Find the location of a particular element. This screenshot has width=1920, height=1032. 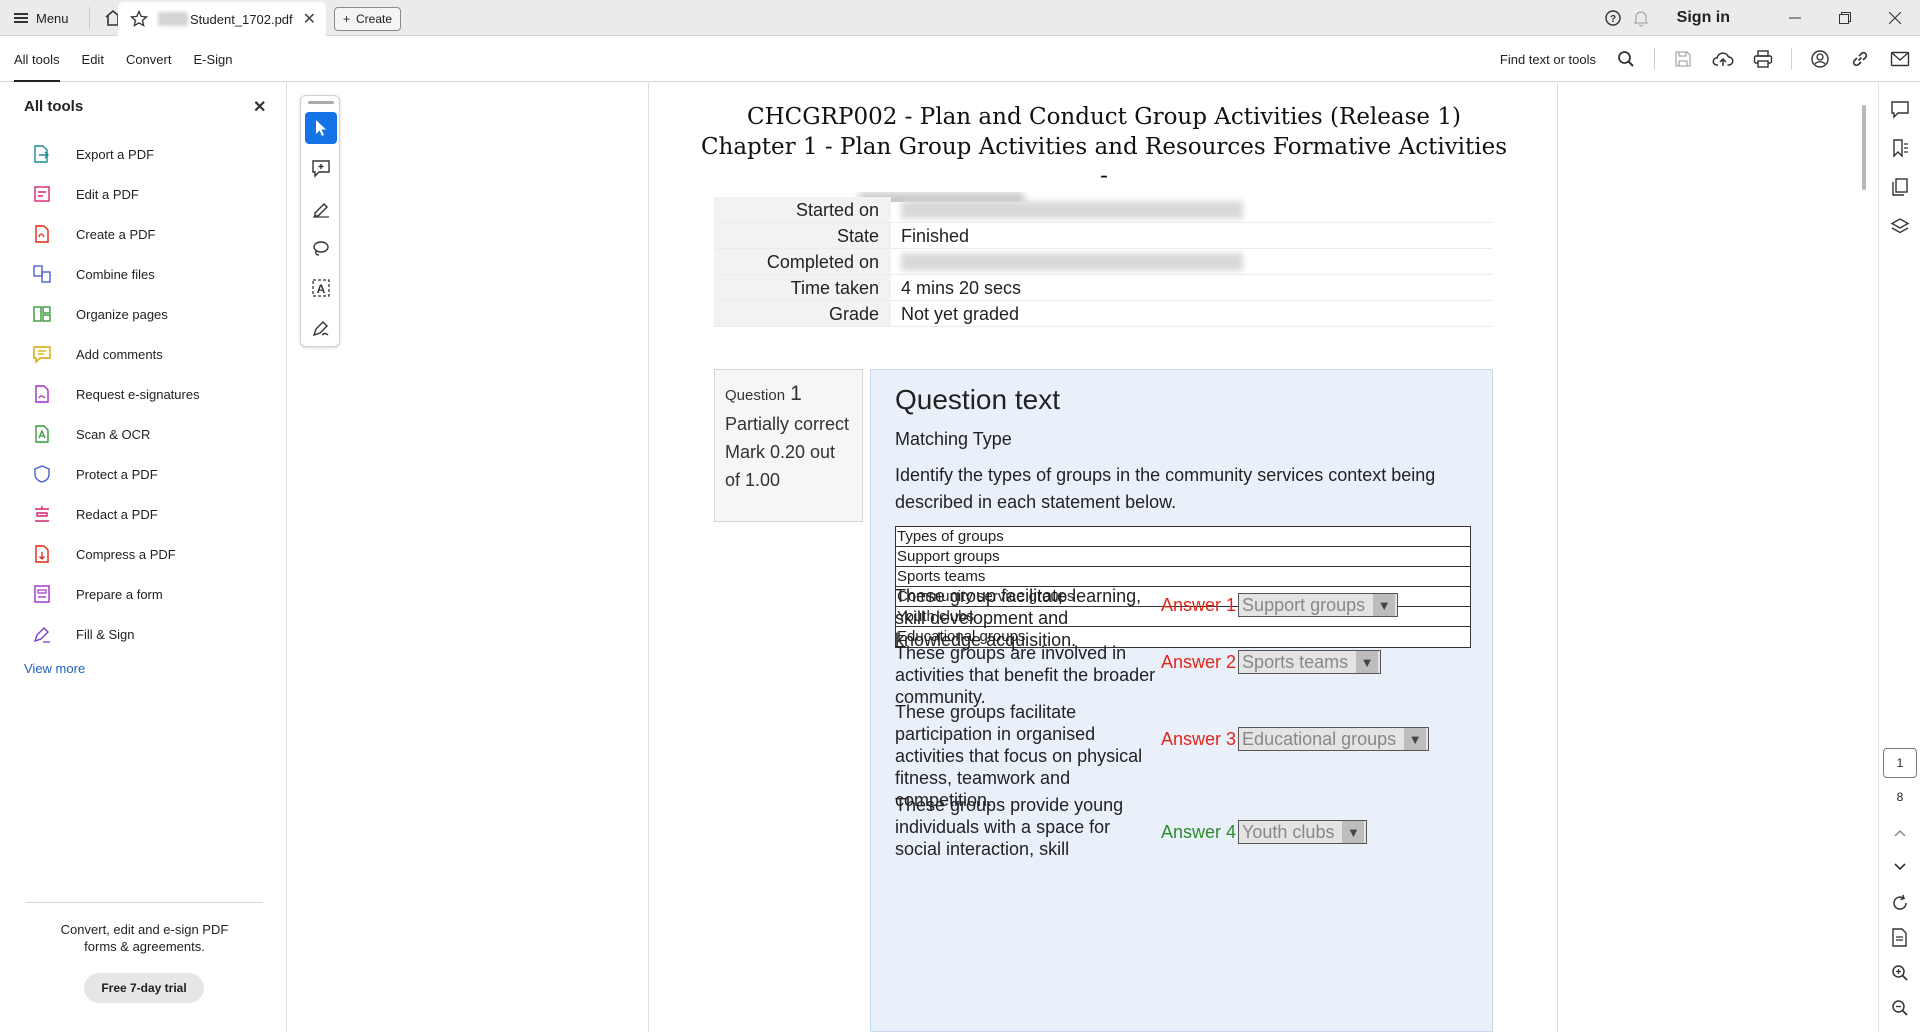

tool-item-protect-a-pdf: Protect a PDF is located at coordinates (116, 474).